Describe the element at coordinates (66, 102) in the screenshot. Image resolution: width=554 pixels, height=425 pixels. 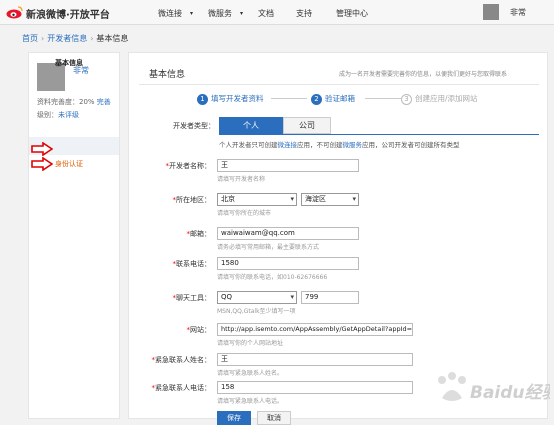
I see `completeness-text: 资料完善度：20%` at that location.